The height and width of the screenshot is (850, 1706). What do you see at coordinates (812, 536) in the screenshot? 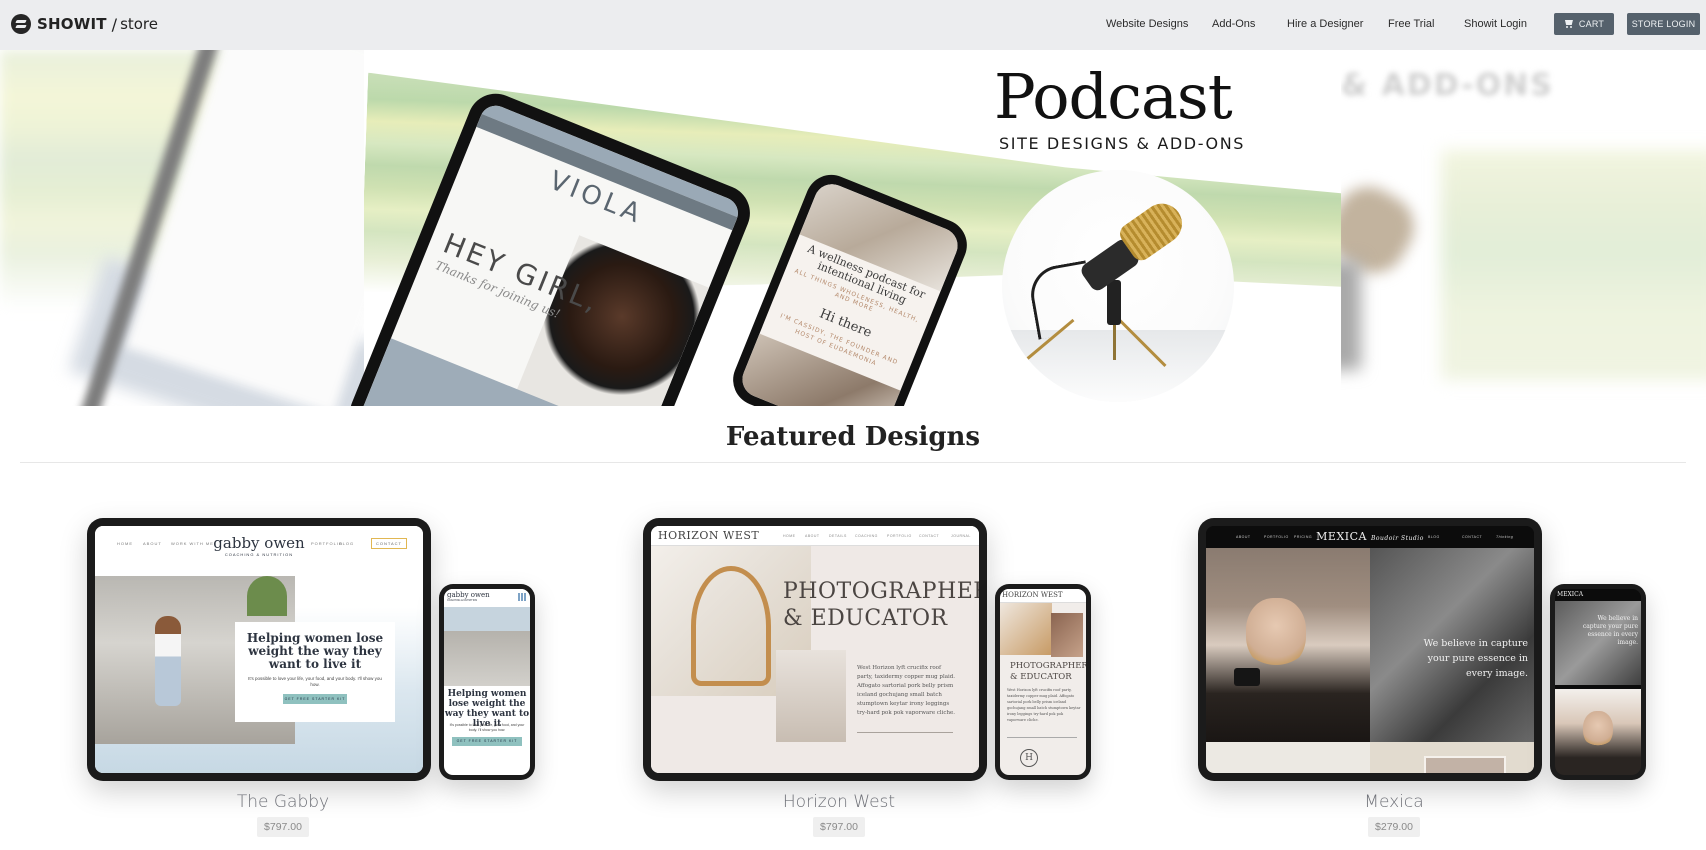
I see `preview-nav-item: ABOUT` at bounding box center [812, 536].